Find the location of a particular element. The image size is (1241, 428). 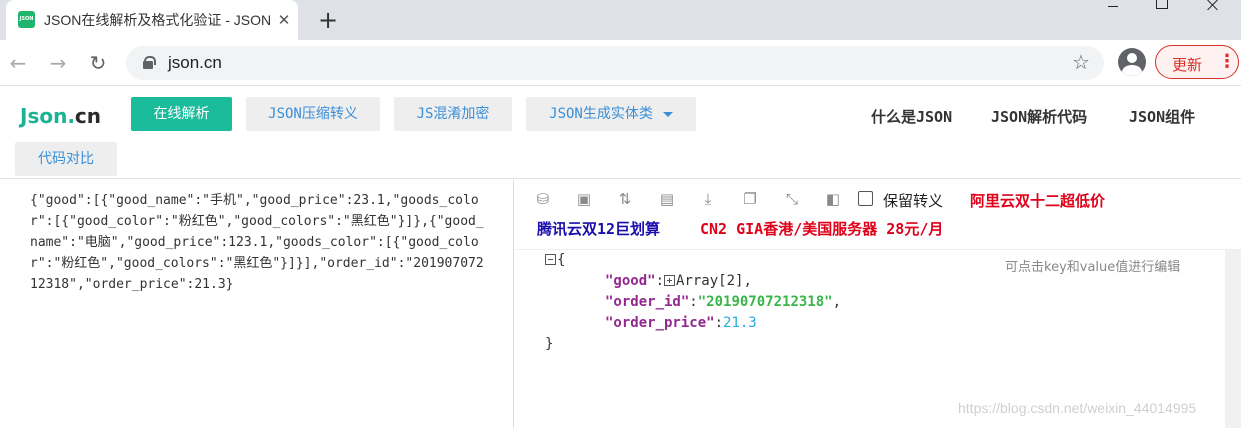

nav-obfuscate-button: JS混淆加密 is located at coordinates (453, 114).